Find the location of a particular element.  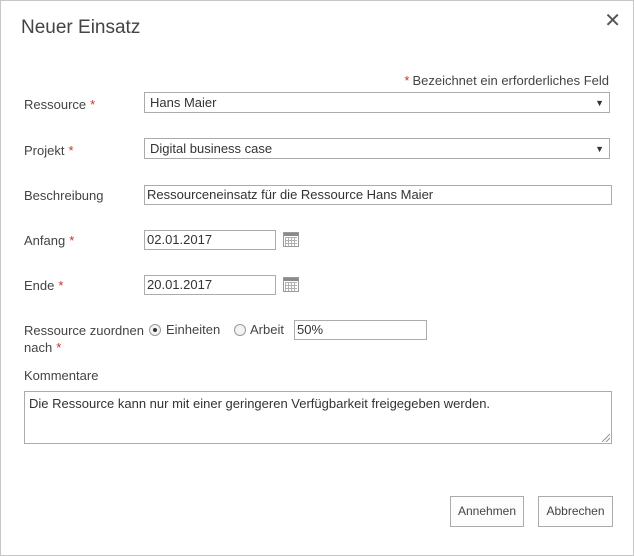

required-note-text: Bezeichnet ein erforderliches Feld is located at coordinates (510, 80).